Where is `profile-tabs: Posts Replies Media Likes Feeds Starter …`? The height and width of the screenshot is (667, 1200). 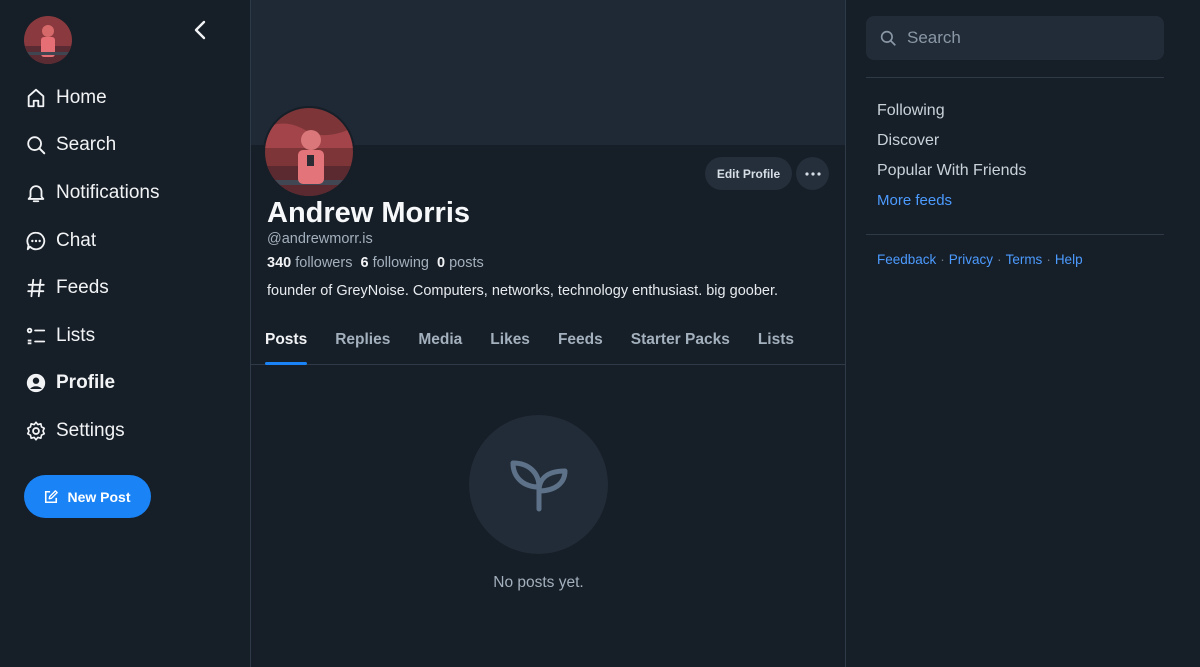 profile-tabs: Posts Replies Media Likes Feeds Starter … is located at coordinates (548, 340).